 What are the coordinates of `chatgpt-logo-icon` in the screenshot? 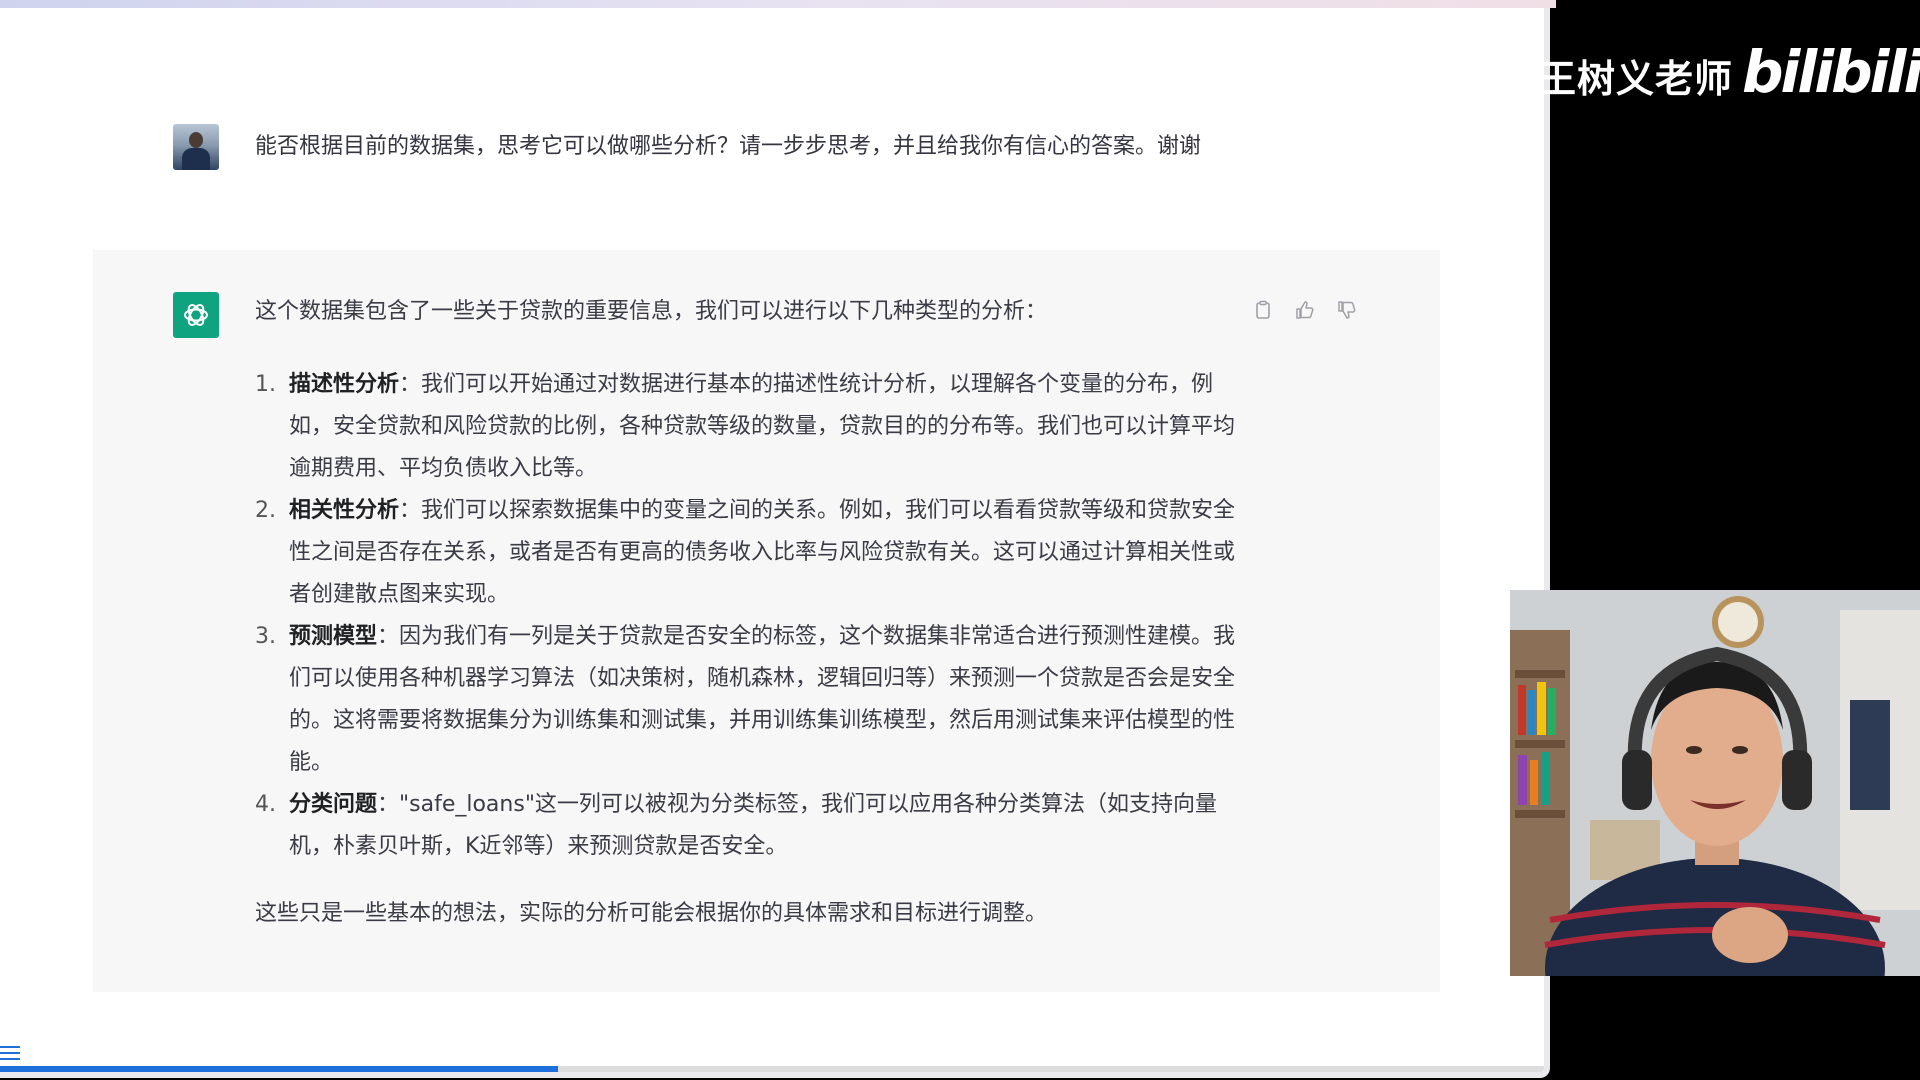 It's located at (196, 315).